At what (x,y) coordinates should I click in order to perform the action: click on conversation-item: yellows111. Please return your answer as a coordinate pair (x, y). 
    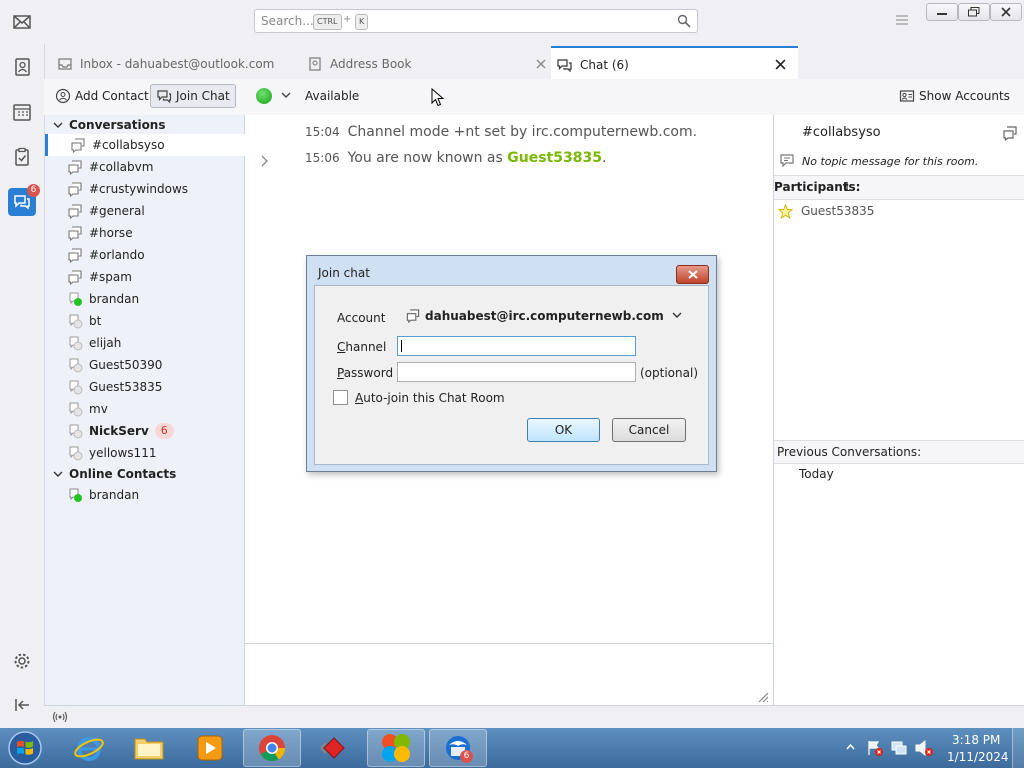
    Looking at the image, I should click on (144, 453).